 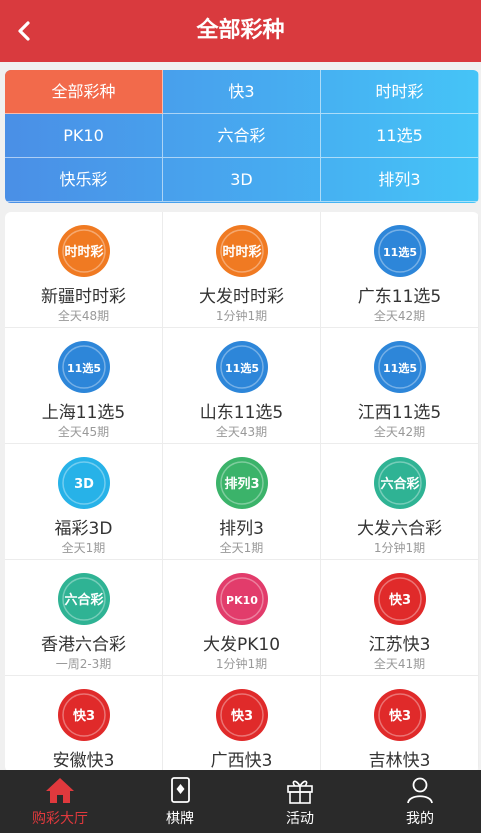 I want to click on category-tab: 时时彩, so click(x=400, y=92).